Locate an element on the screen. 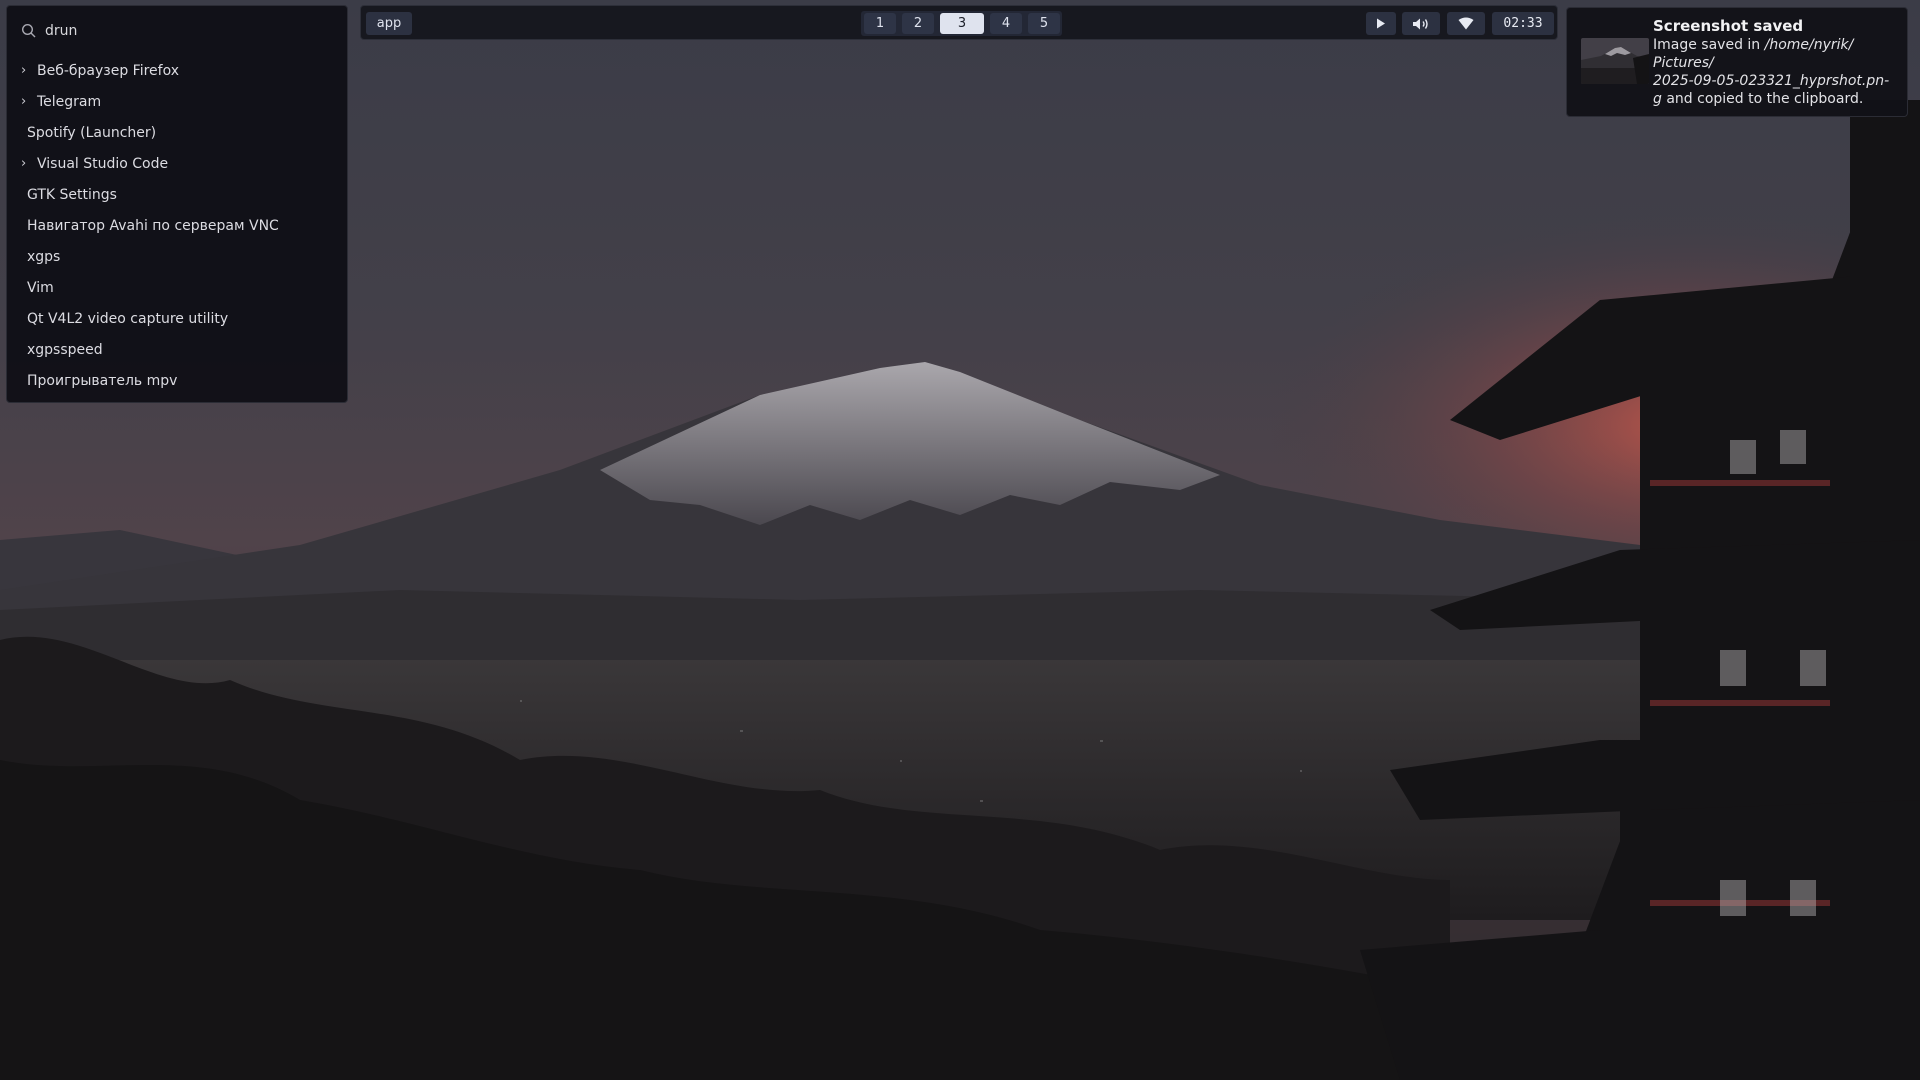 Image resolution: width=1920 pixels, height=1080 pixels. workspace-switcher: 1 2 3 4 5 is located at coordinates (961, 23).